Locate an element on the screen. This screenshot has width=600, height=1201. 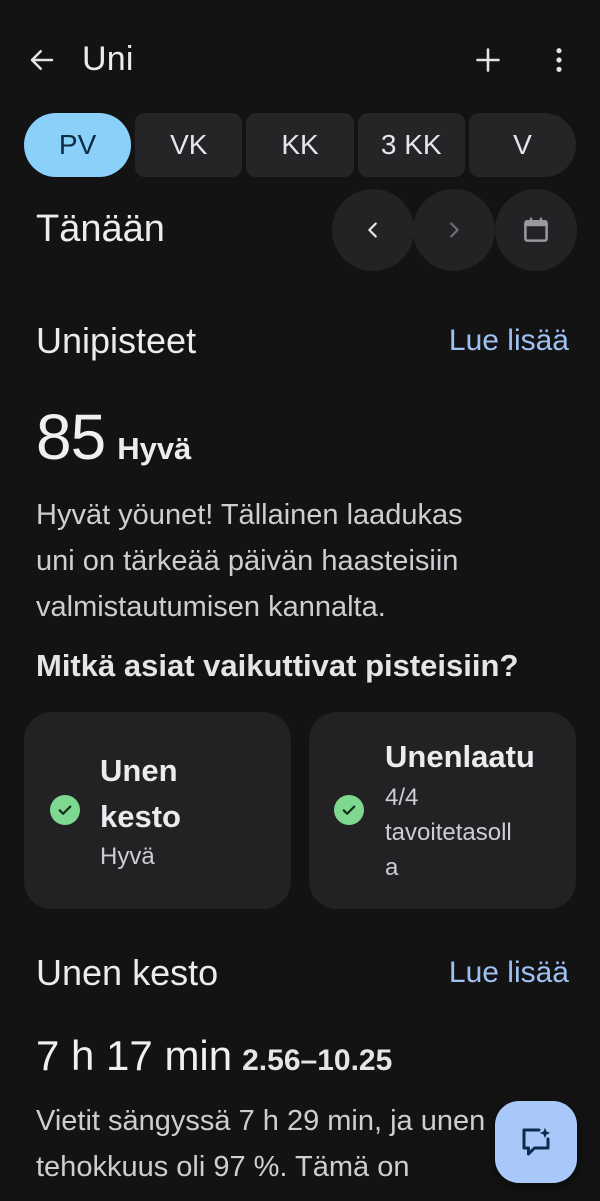
sleep-duration-title: Unen kesto is located at coordinates (127, 972).